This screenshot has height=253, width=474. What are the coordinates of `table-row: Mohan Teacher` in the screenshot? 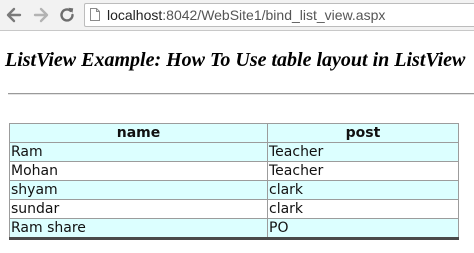 It's located at (234, 171).